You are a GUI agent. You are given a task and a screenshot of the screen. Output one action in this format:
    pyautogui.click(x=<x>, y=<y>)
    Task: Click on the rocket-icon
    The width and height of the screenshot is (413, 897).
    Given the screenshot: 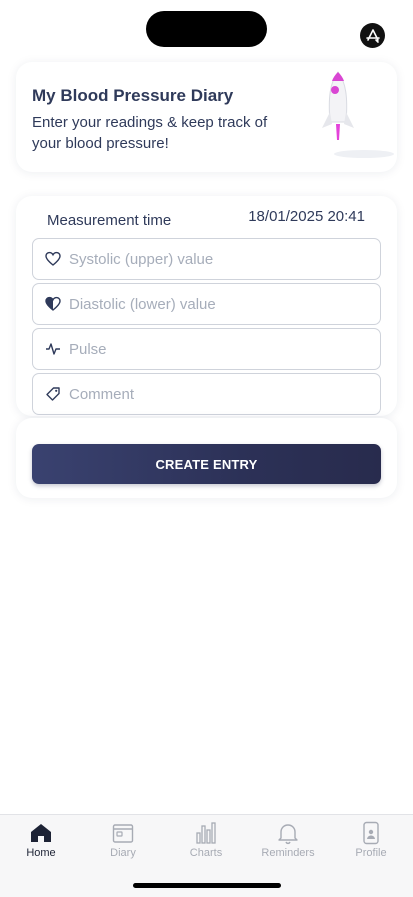 What is the action you would take?
    pyautogui.click(x=358, y=114)
    